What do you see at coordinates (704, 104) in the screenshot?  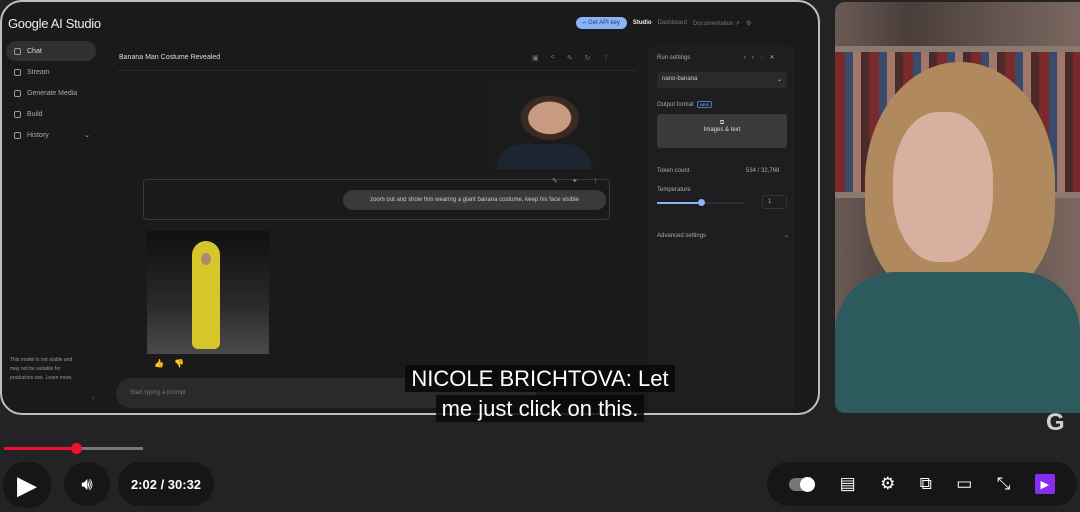 I see `new-badge: NEW` at bounding box center [704, 104].